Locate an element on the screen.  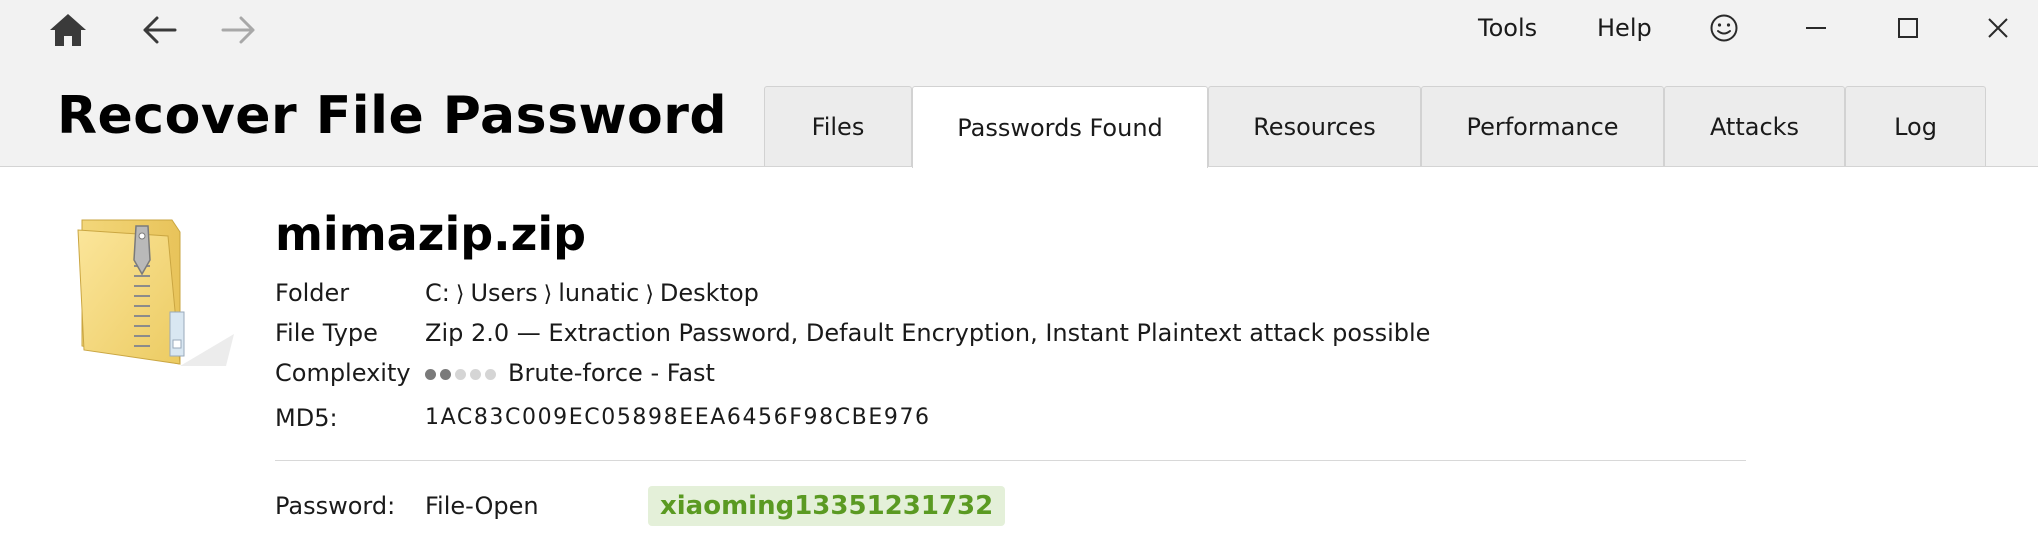
md5-value: 1AC83C009EC05898EEA6456F98CBE976 is located at coordinates (678, 417).